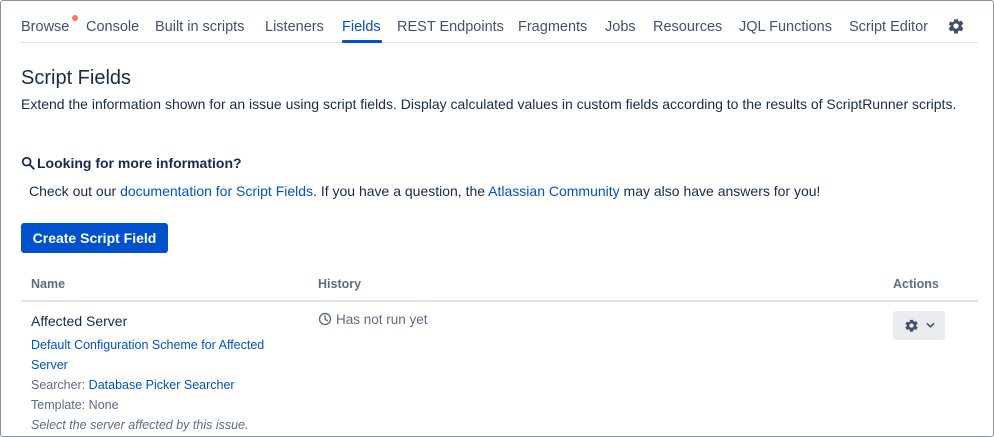 This screenshot has width=994, height=437. What do you see at coordinates (499, 301) in the screenshot?
I see `table-header-divider` at bounding box center [499, 301].